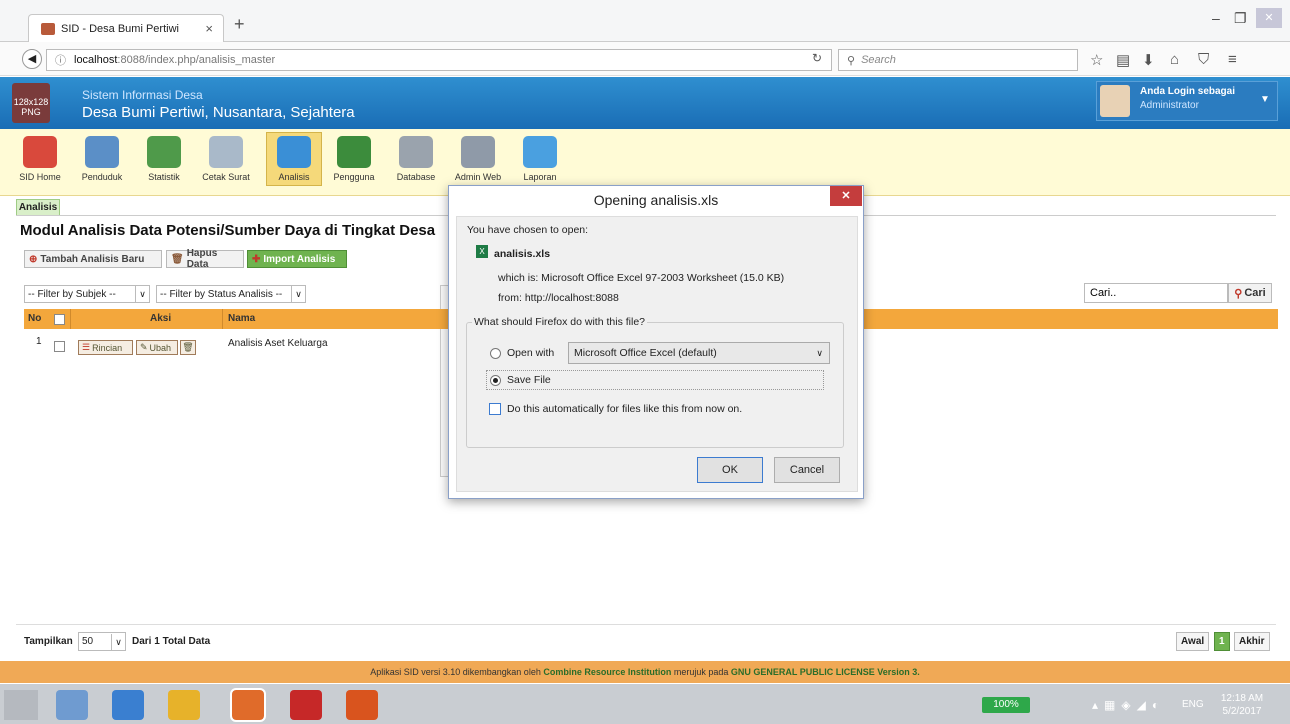 This screenshot has height=724, width=1290. Describe the element at coordinates (1269, 18) in the screenshot. I see `window-close-icon: ✕` at that location.